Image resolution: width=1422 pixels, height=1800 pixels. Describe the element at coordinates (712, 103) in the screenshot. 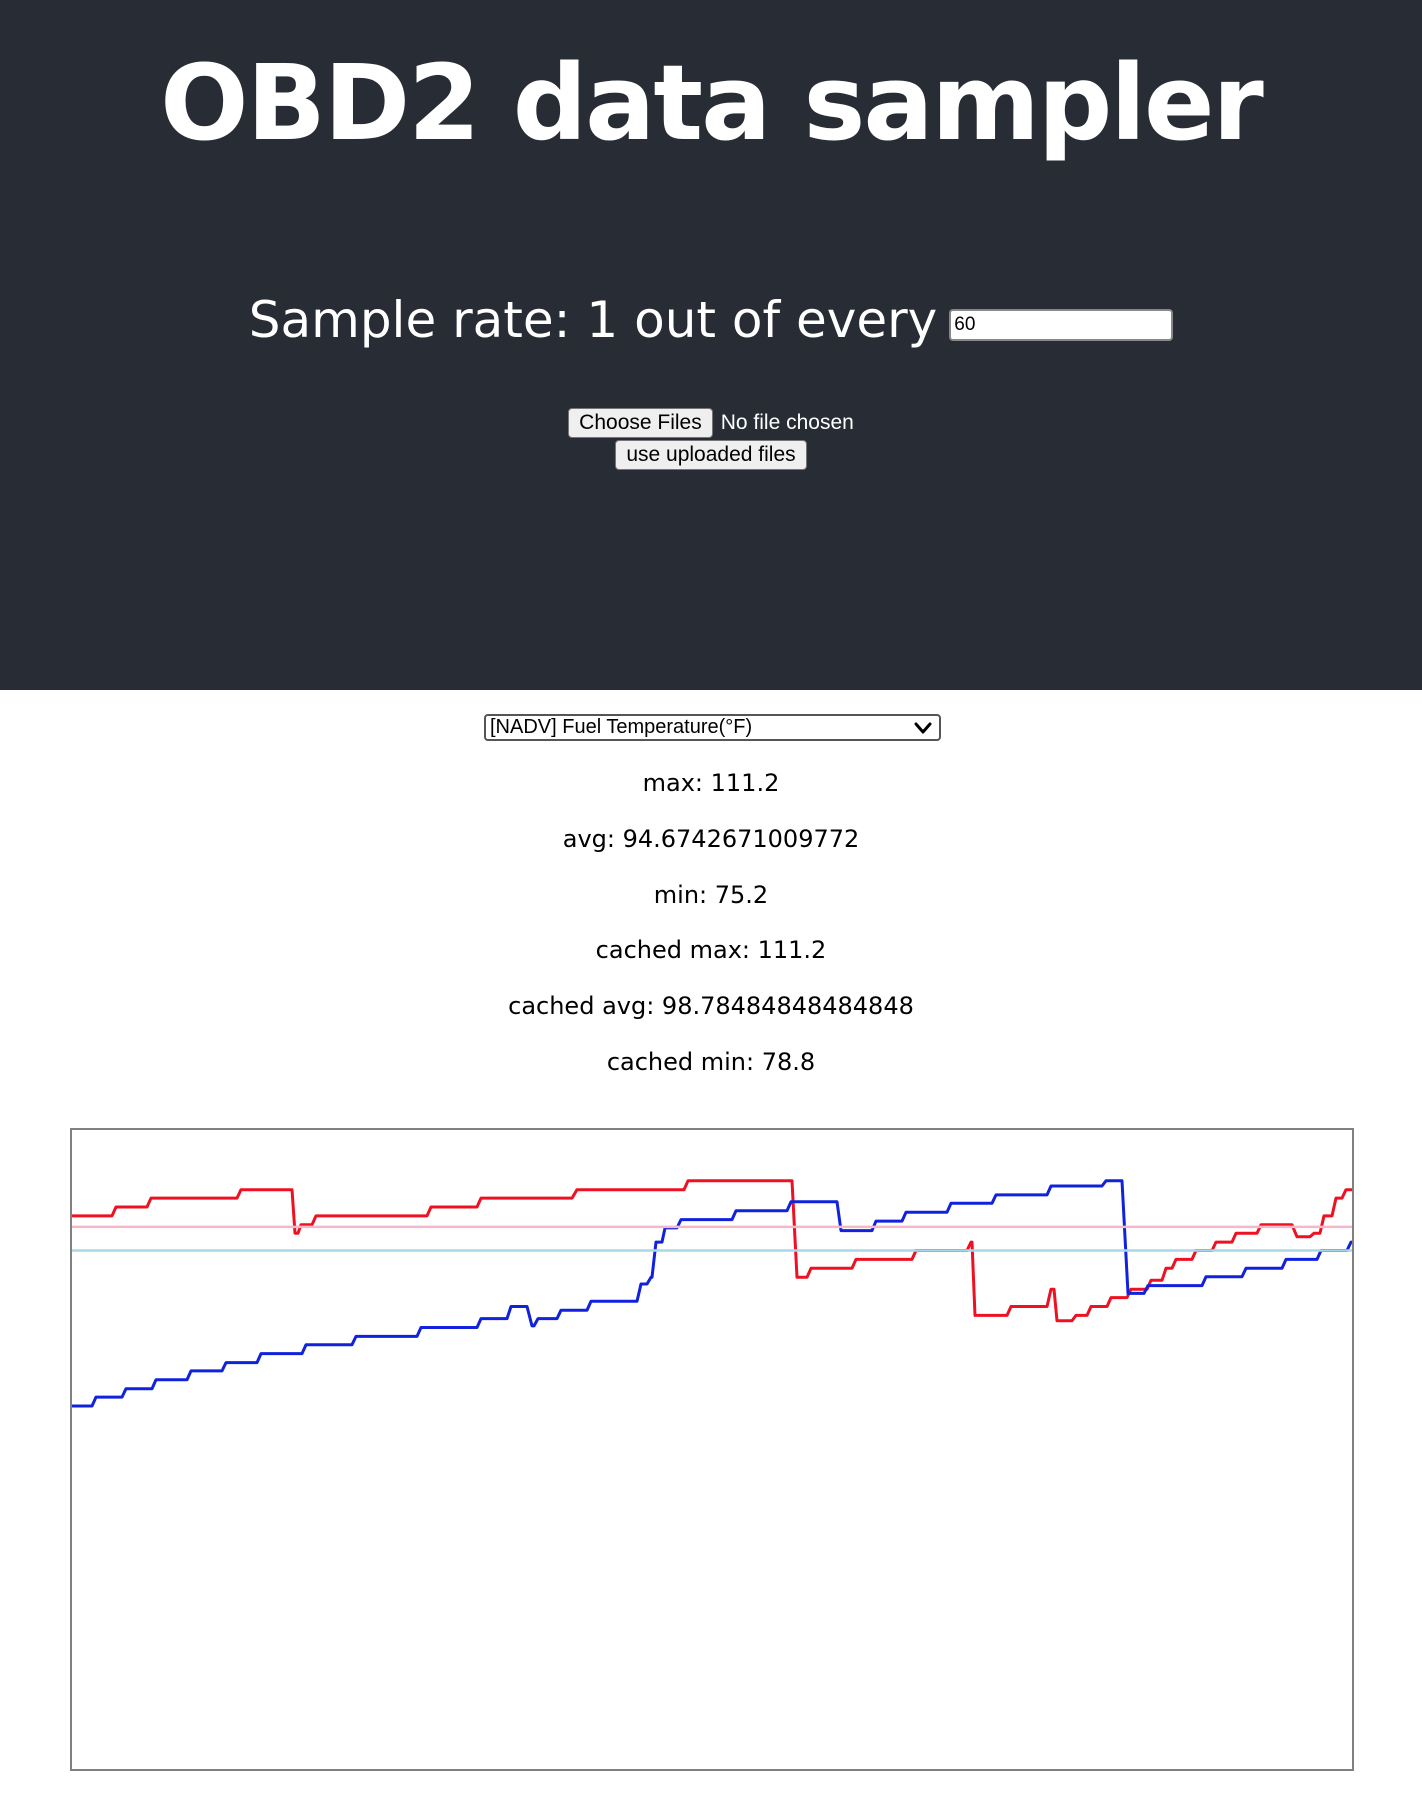

I see `page-title: OBD2 data sampler` at that location.